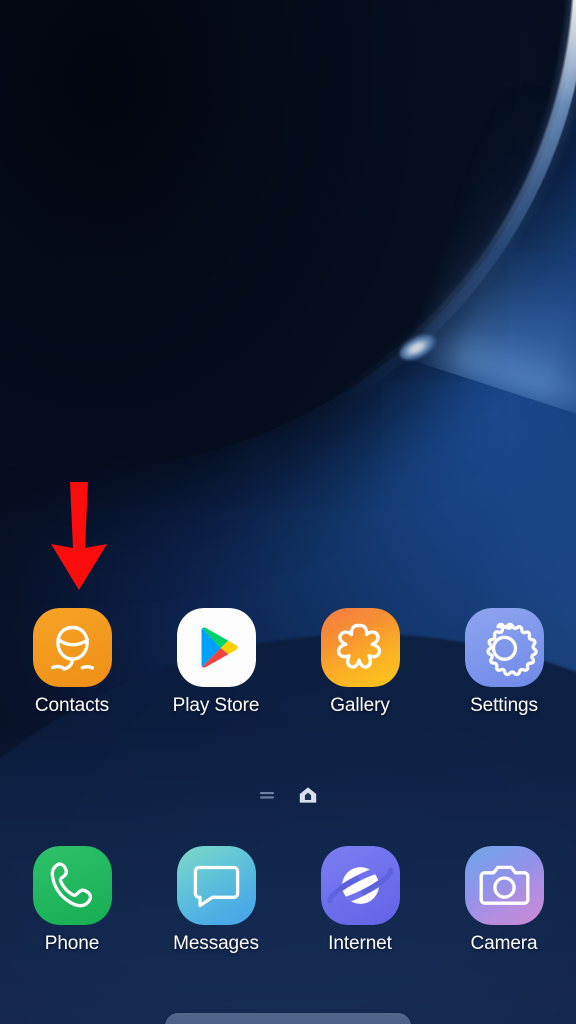  What do you see at coordinates (72, 647) in the screenshot?
I see `contacts-icon` at bounding box center [72, 647].